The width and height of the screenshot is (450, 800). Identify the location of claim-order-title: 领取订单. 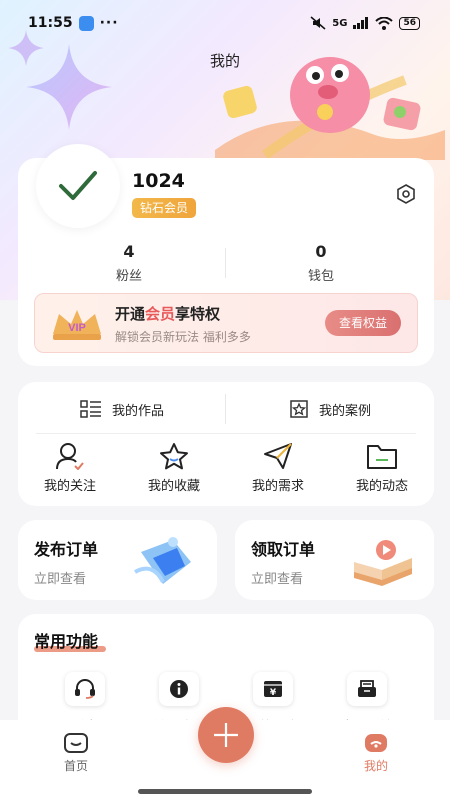
(283, 549).